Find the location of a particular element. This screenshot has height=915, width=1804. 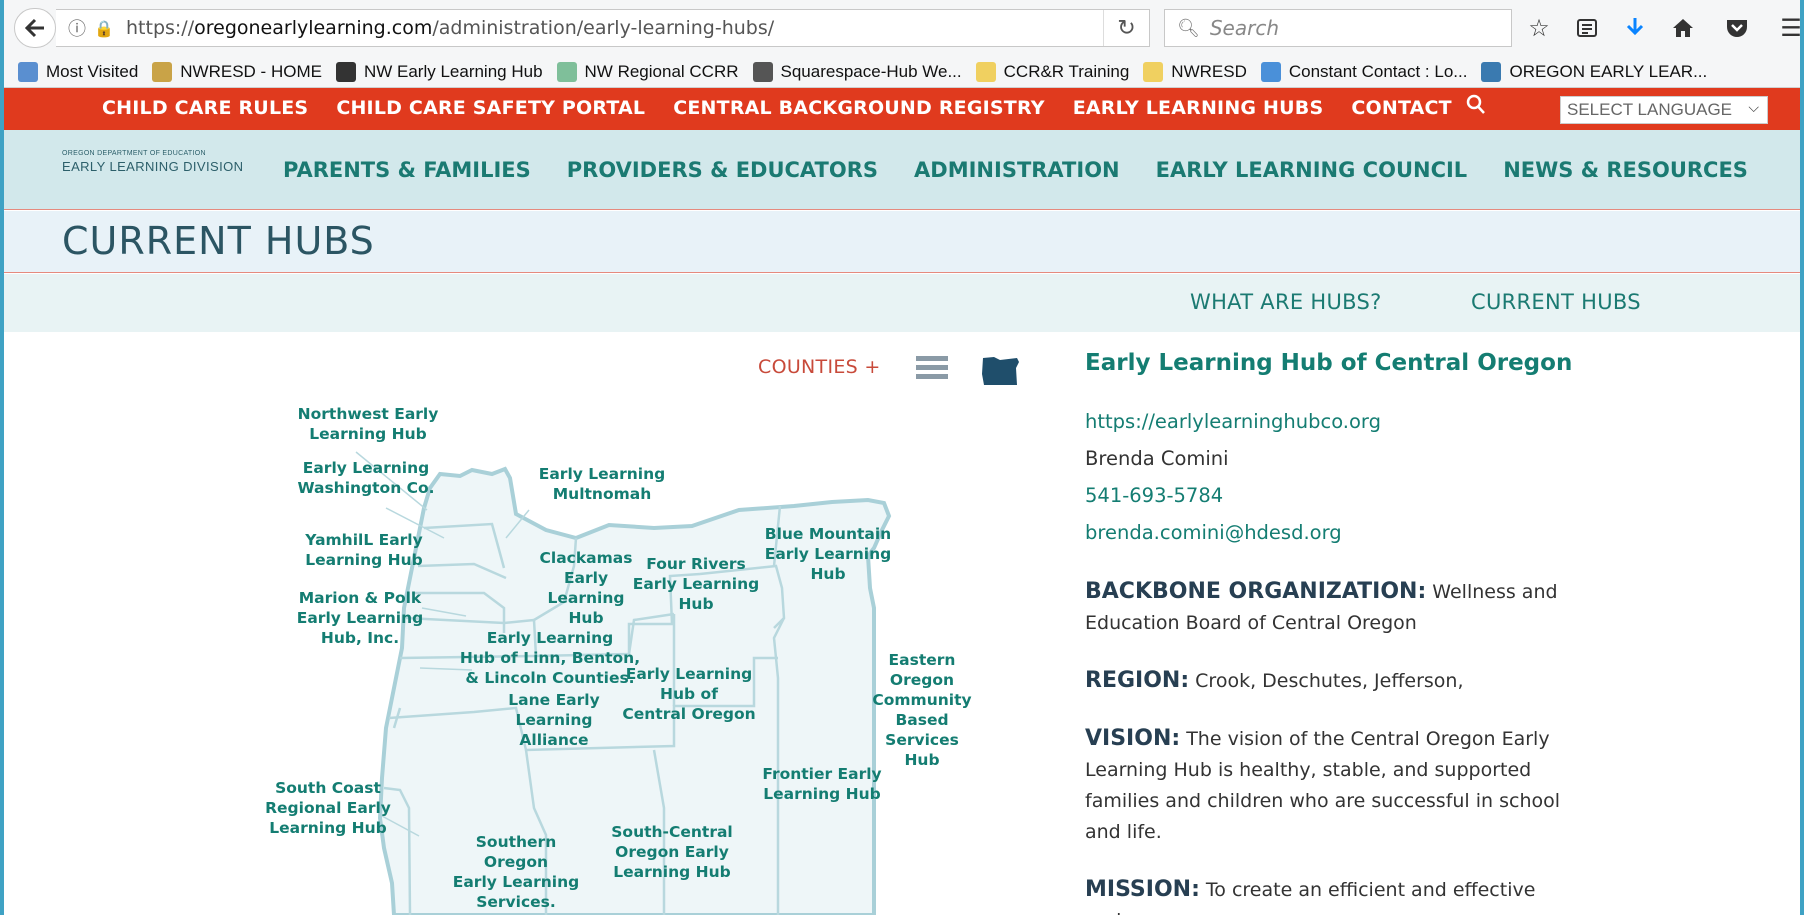

hub-label: Four Rivers Early Learning Hub is located at coordinates (696, 584).